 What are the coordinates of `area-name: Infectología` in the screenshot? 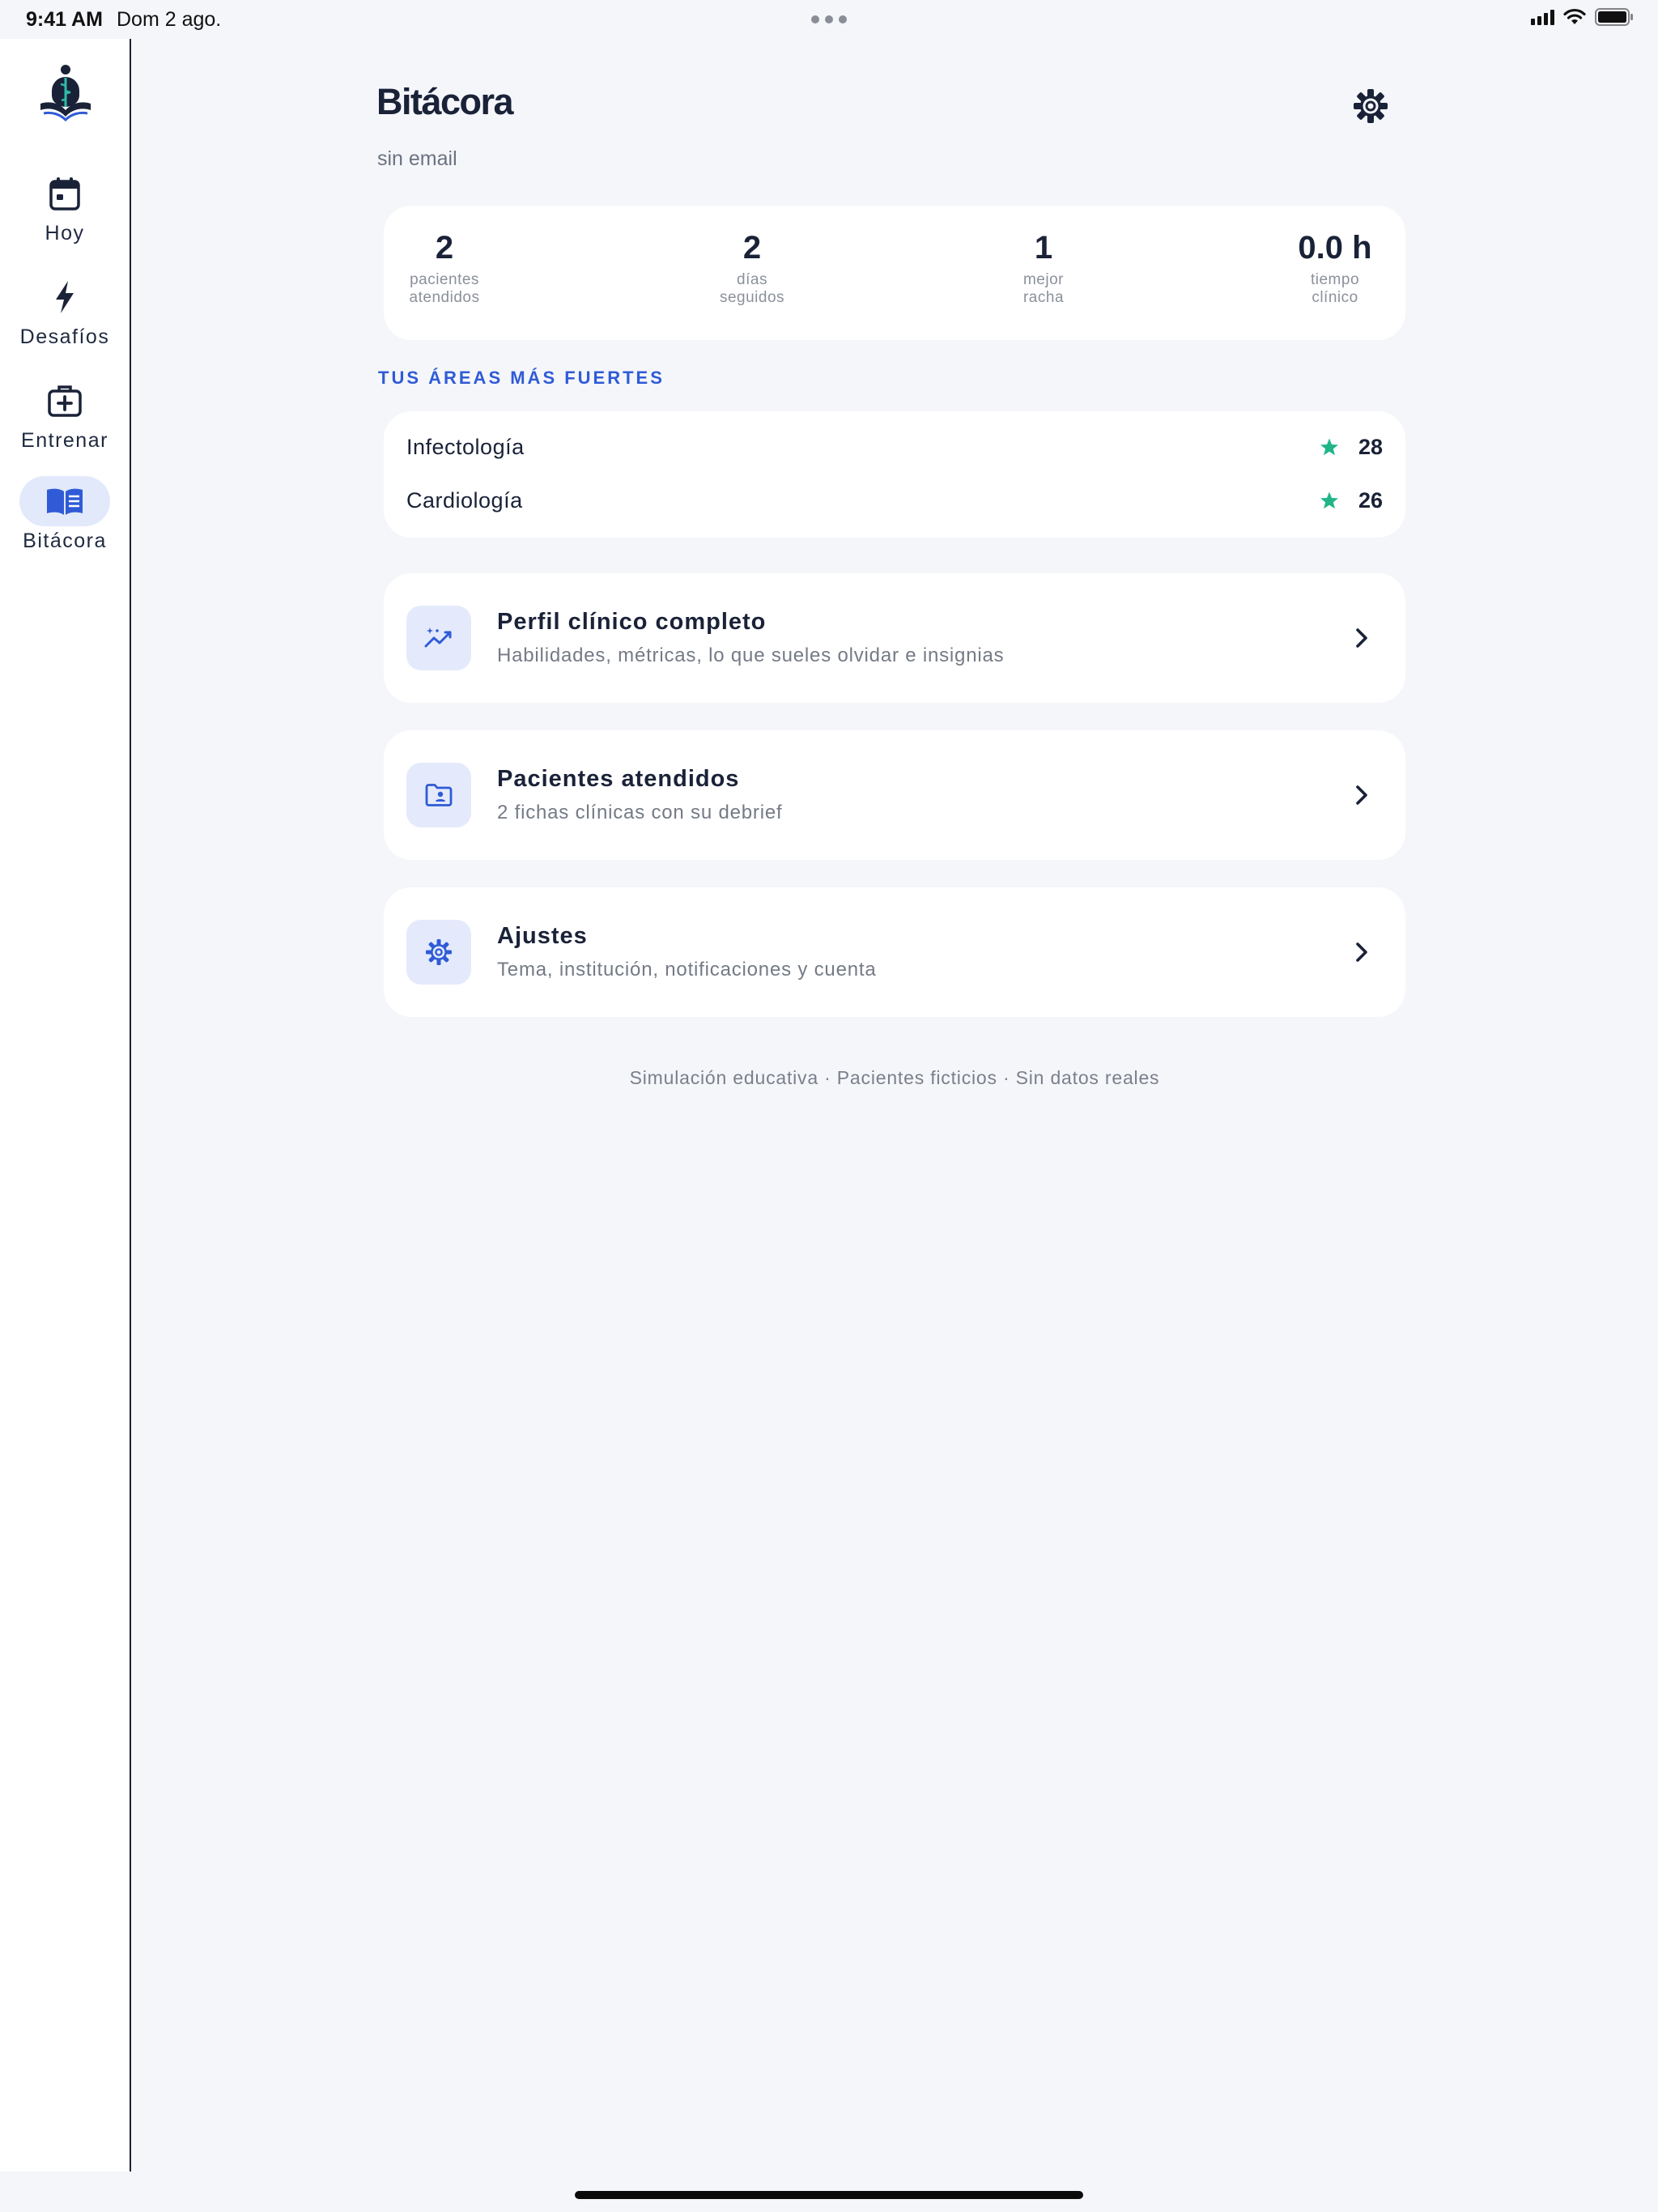 It's located at (465, 447).